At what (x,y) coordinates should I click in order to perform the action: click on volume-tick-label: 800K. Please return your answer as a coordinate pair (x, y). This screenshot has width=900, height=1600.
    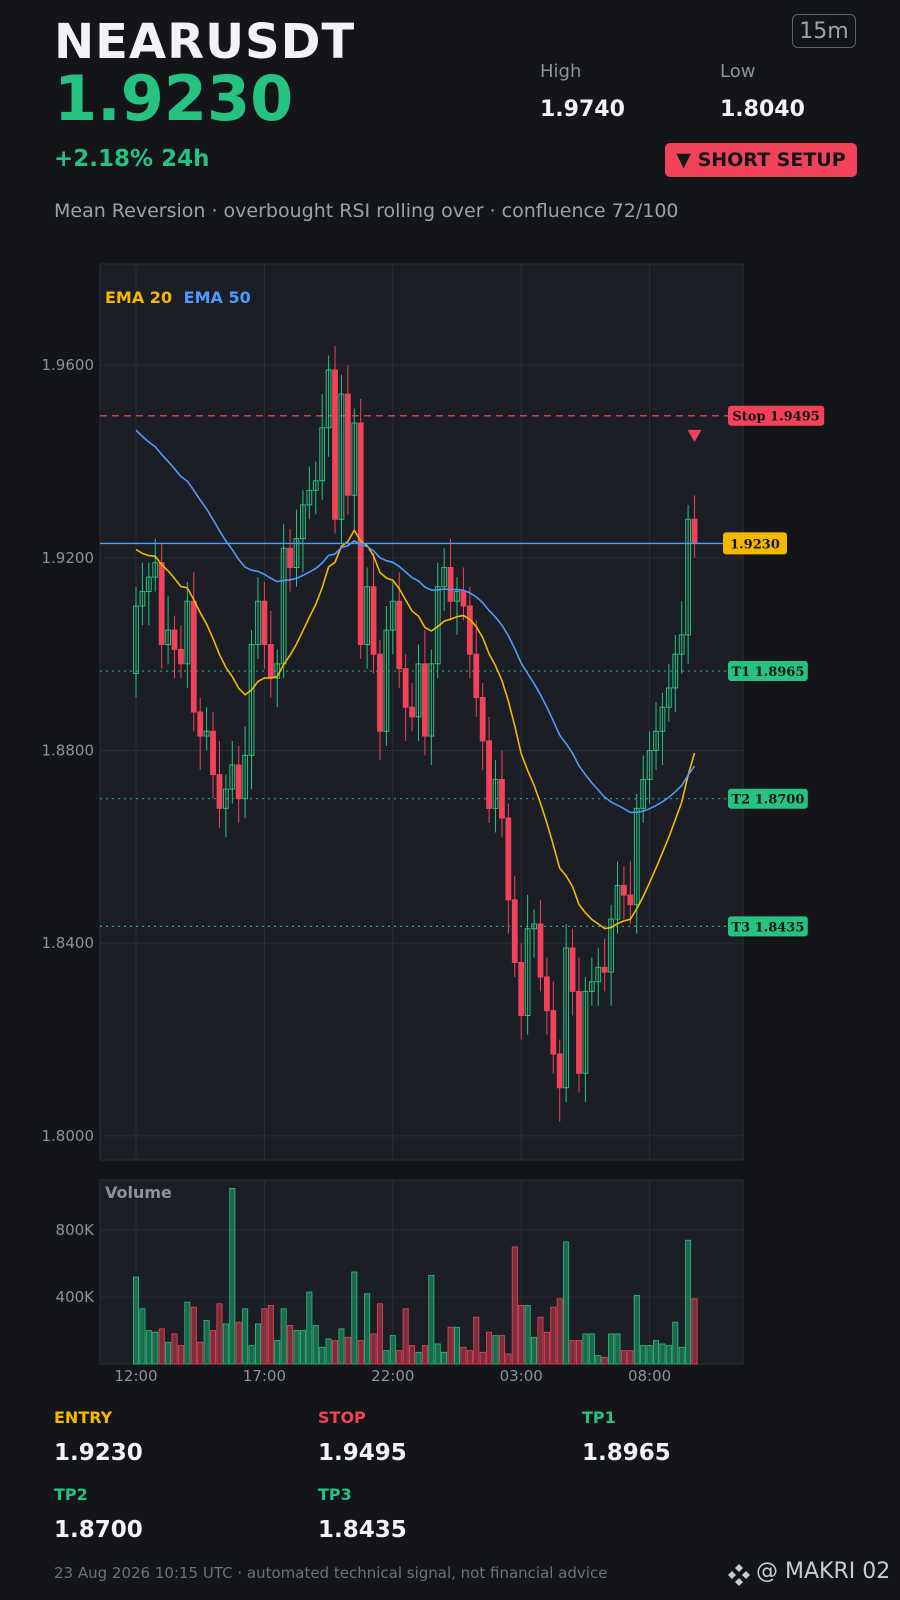
    Looking at the image, I should click on (76, 1230).